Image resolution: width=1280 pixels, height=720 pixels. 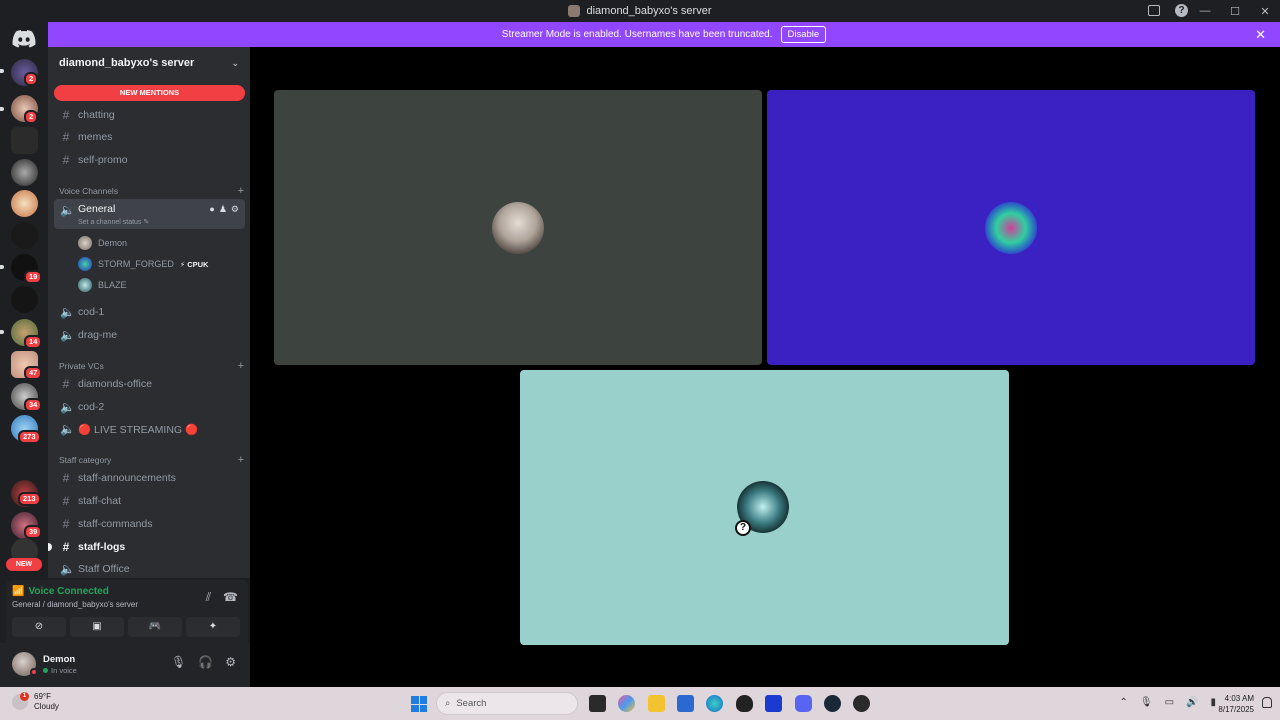 What do you see at coordinates (1154, 10) in the screenshot?
I see `inbox-icon` at bounding box center [1154, 10].